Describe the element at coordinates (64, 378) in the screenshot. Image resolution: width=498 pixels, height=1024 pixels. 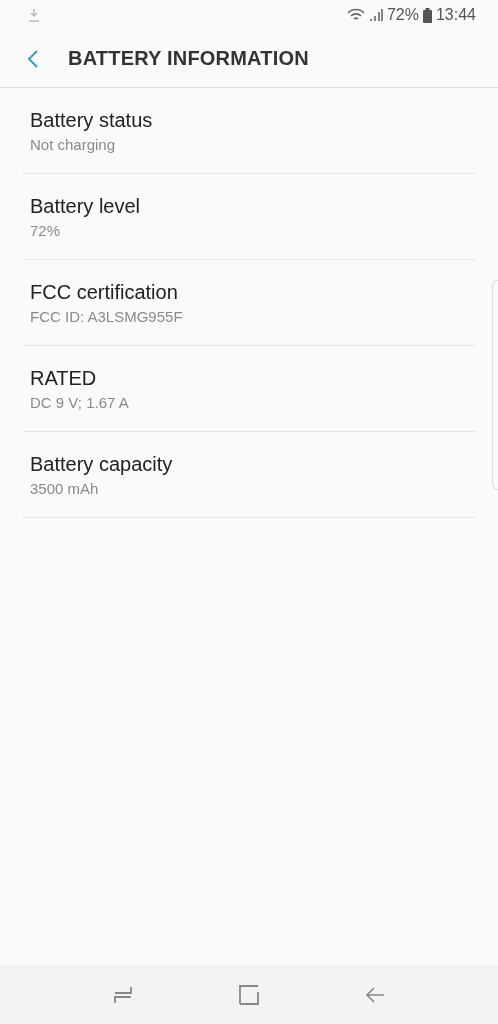
I see `row-title: RATED` at that location.